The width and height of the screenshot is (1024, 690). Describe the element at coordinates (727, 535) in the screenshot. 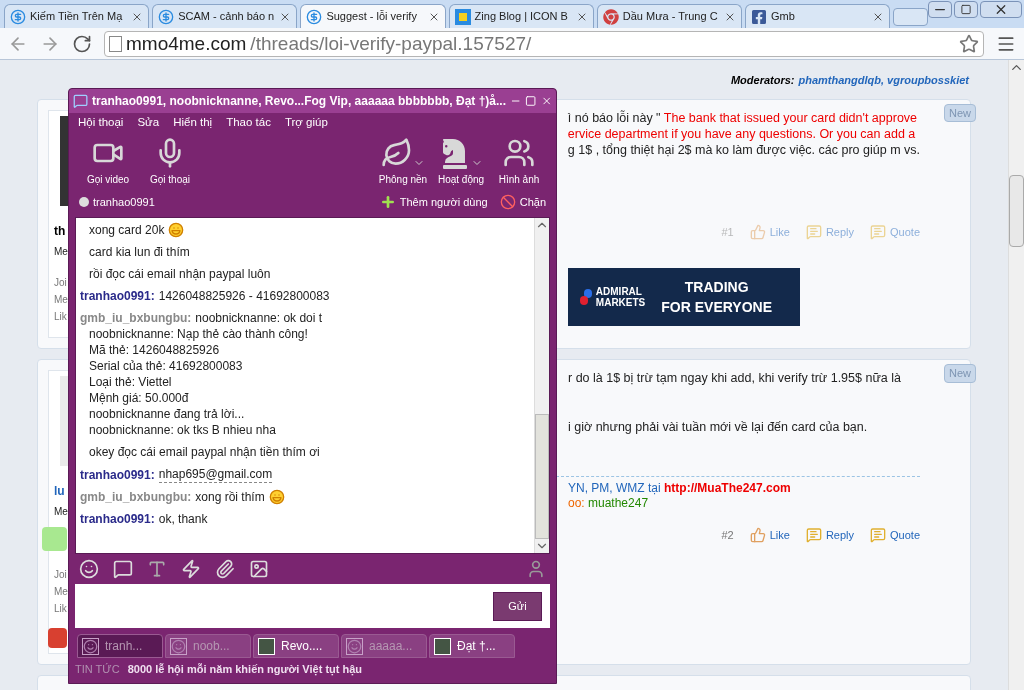

I see `post-number: #2` at that location.